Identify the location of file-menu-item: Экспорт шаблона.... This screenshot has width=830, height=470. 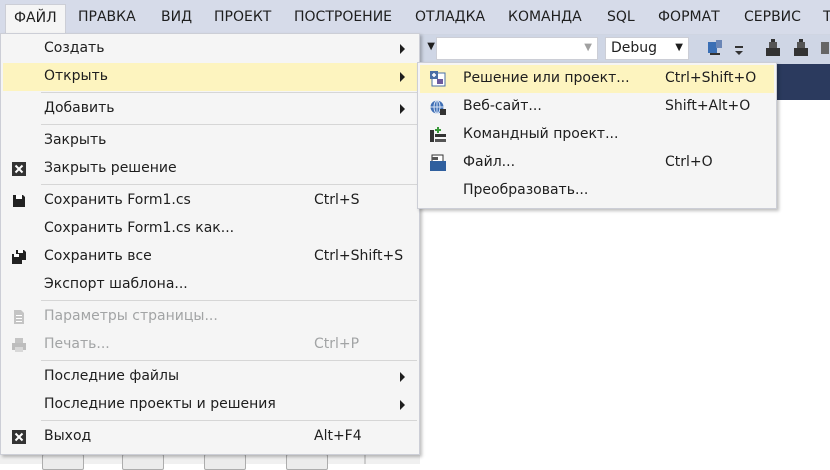
(210, 285).